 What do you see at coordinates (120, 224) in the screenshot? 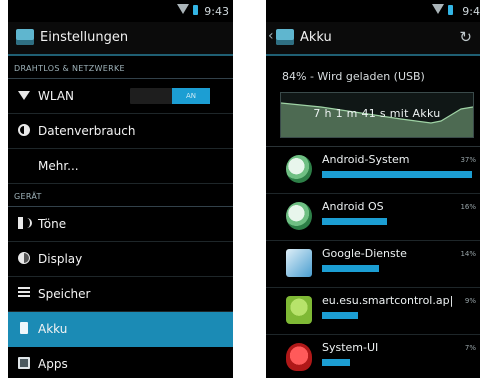
I see `settings-item-sound: Töne` at bounding box center [120, 224].